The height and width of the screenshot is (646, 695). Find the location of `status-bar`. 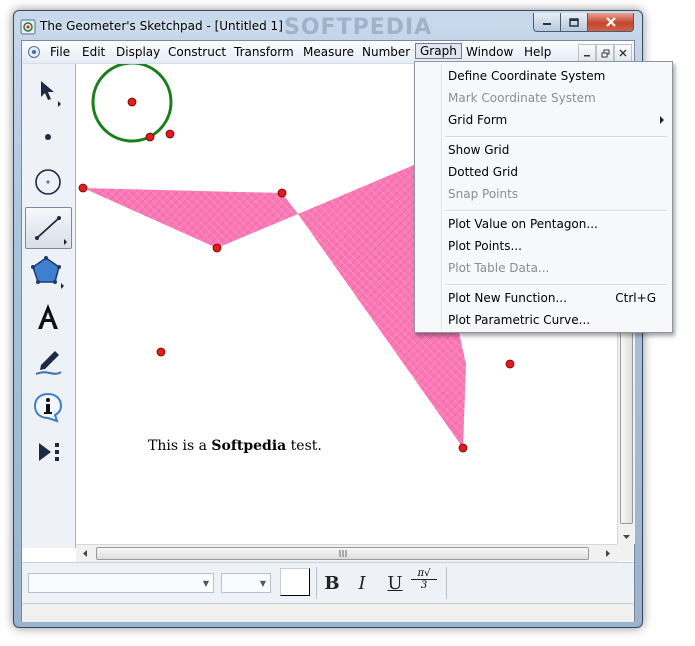

status-bar is located at coordinates (328, 612).